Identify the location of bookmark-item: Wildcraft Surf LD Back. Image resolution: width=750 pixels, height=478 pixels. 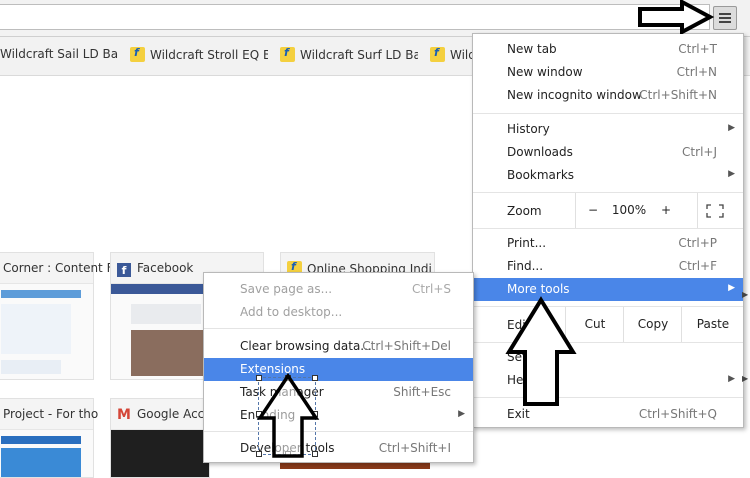
(349, 56).